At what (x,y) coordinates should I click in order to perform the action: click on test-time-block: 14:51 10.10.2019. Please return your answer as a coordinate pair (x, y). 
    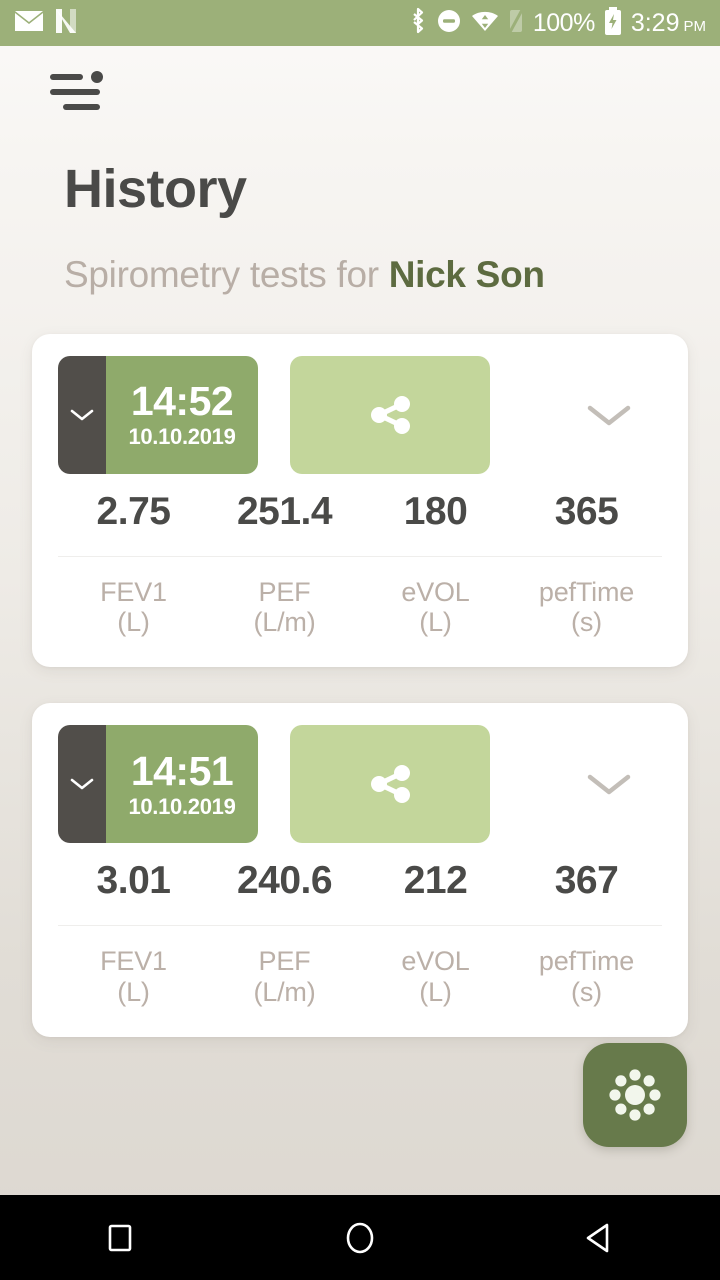
    Looking at the image, I should click on (182, 784).